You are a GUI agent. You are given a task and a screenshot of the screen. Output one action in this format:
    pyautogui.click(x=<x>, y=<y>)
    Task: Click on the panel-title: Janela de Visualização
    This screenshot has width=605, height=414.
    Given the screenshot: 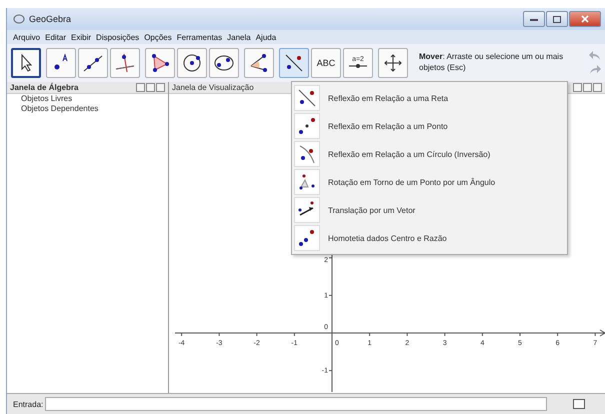 What is the action you would take?
    pyautogui.click(x=213, y=87)
    